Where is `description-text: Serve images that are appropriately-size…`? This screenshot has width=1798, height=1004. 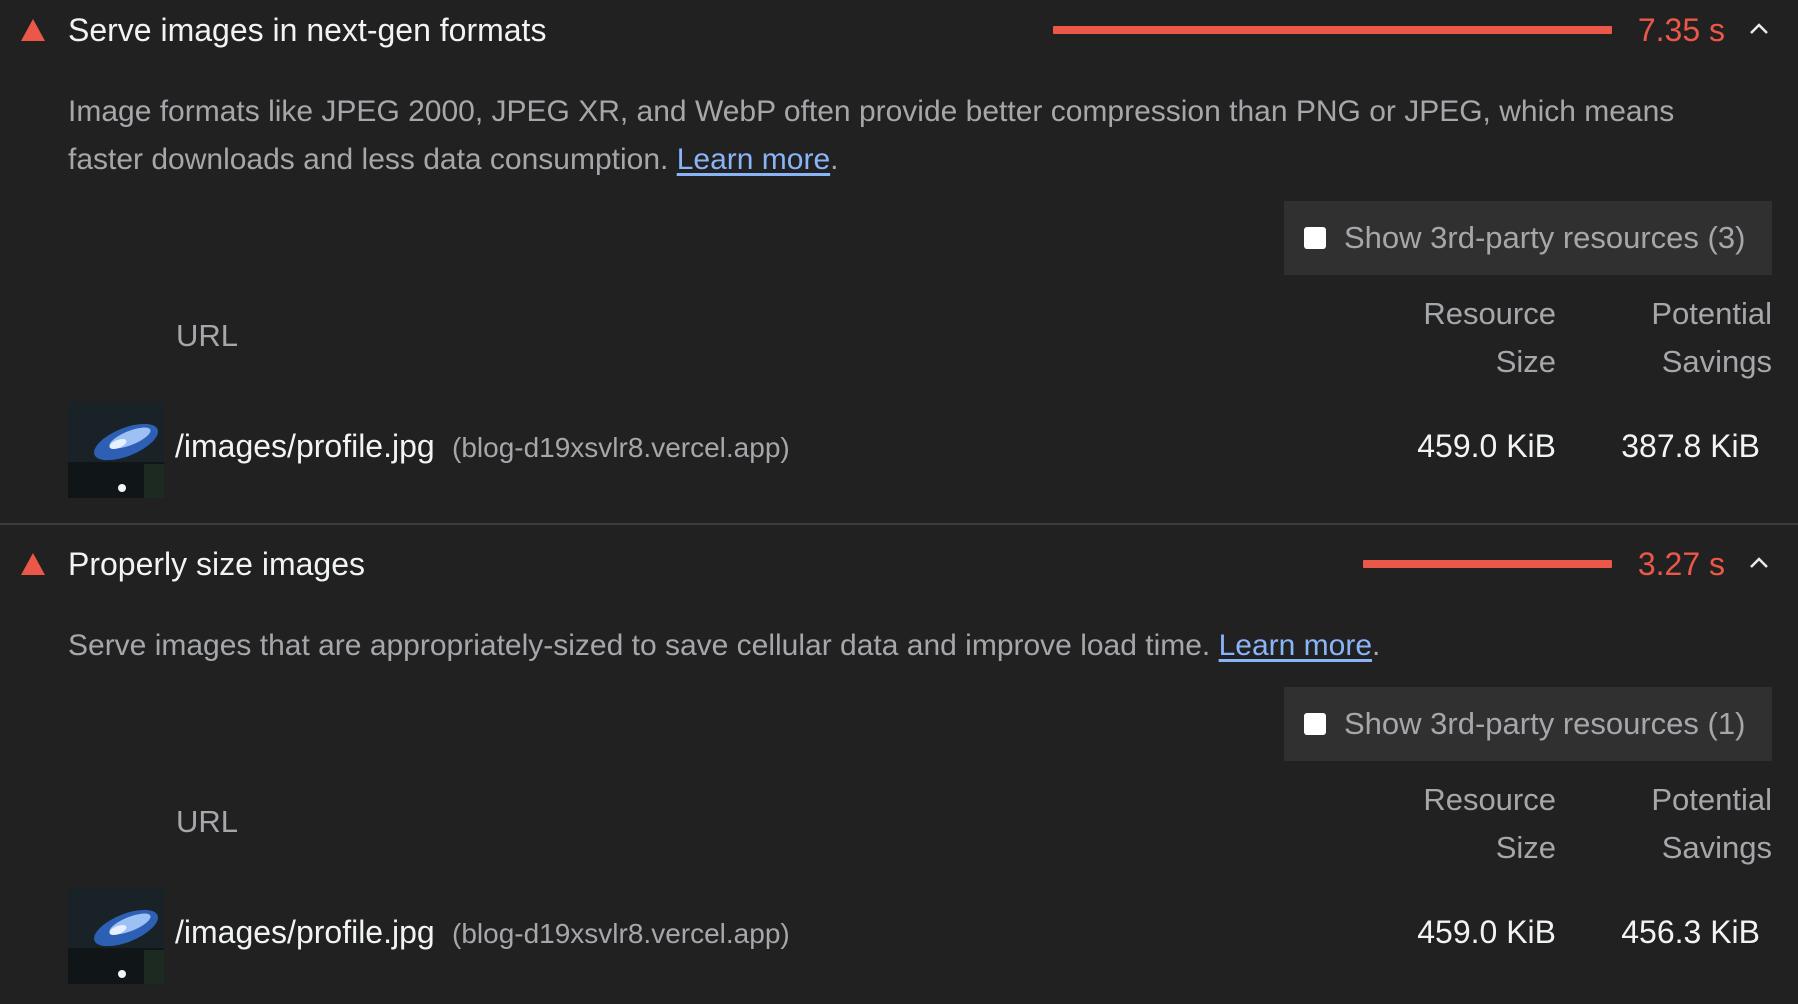 description-text: Serve images that are appropriately-size… is located at coordinates (639, 645).